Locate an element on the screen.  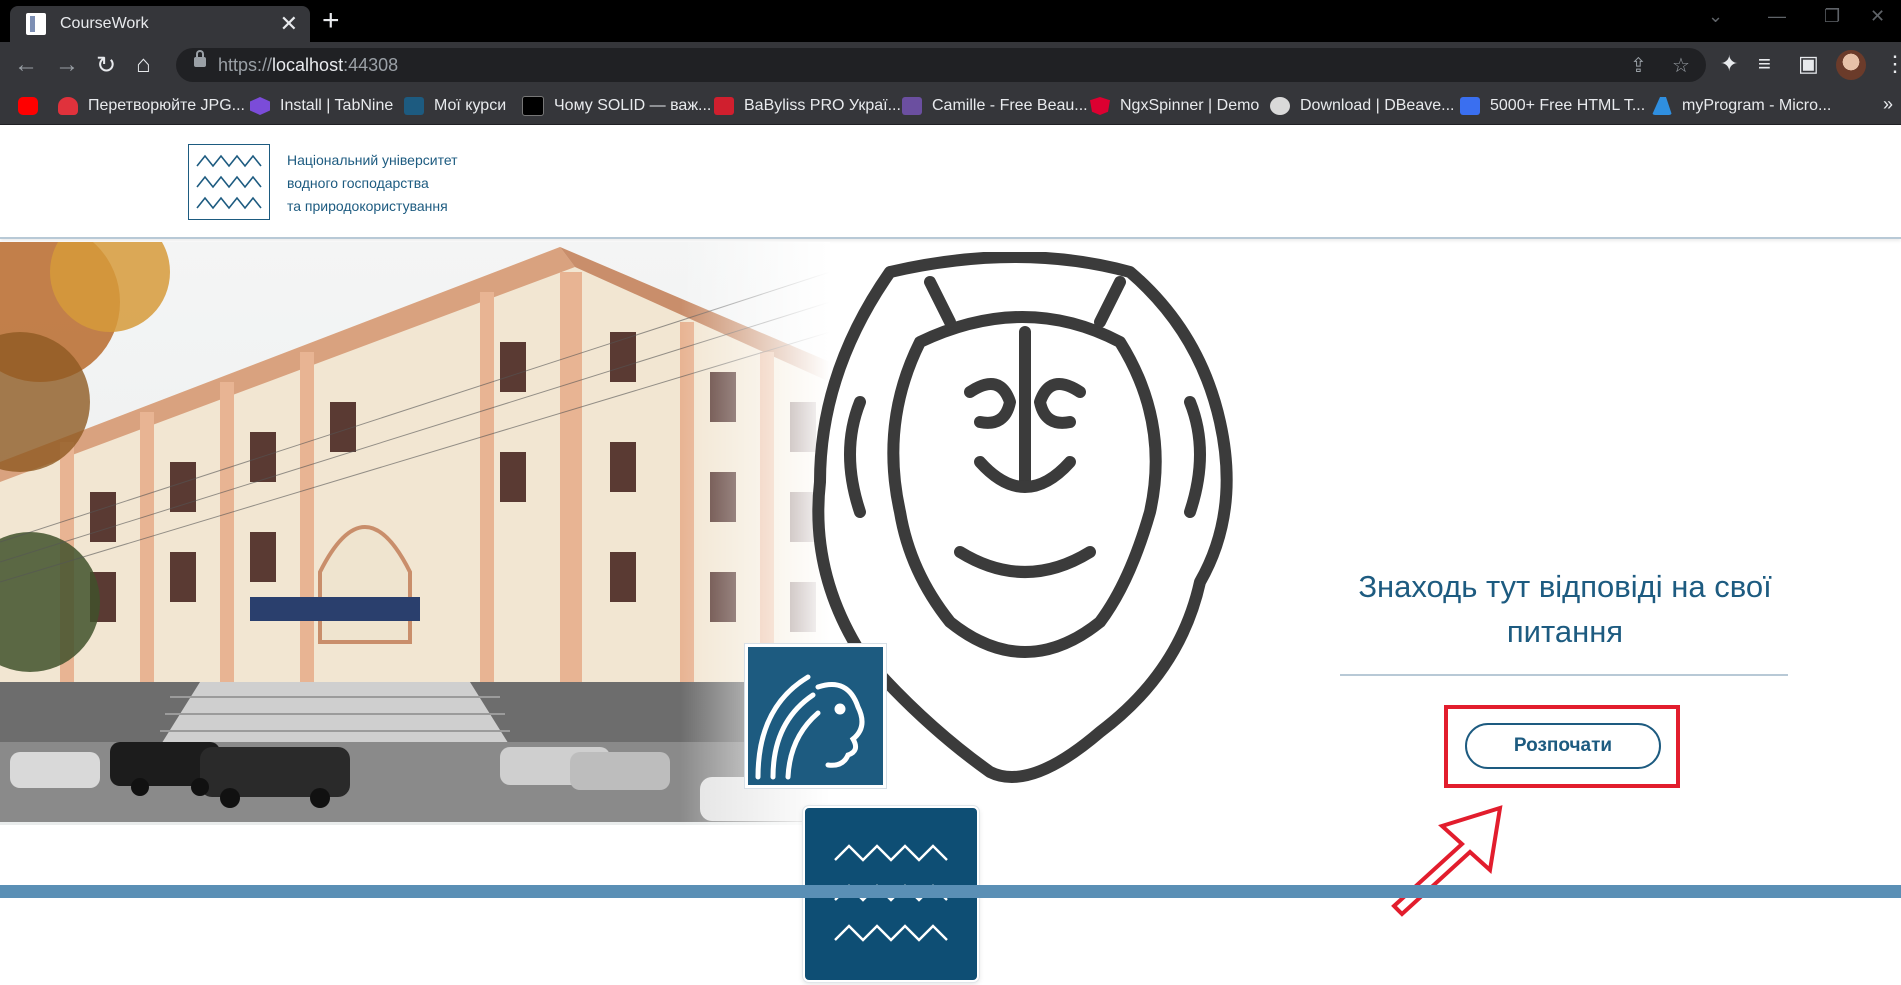
browser-tab: CourseWork ✕ is located at coordinates (160, 24).